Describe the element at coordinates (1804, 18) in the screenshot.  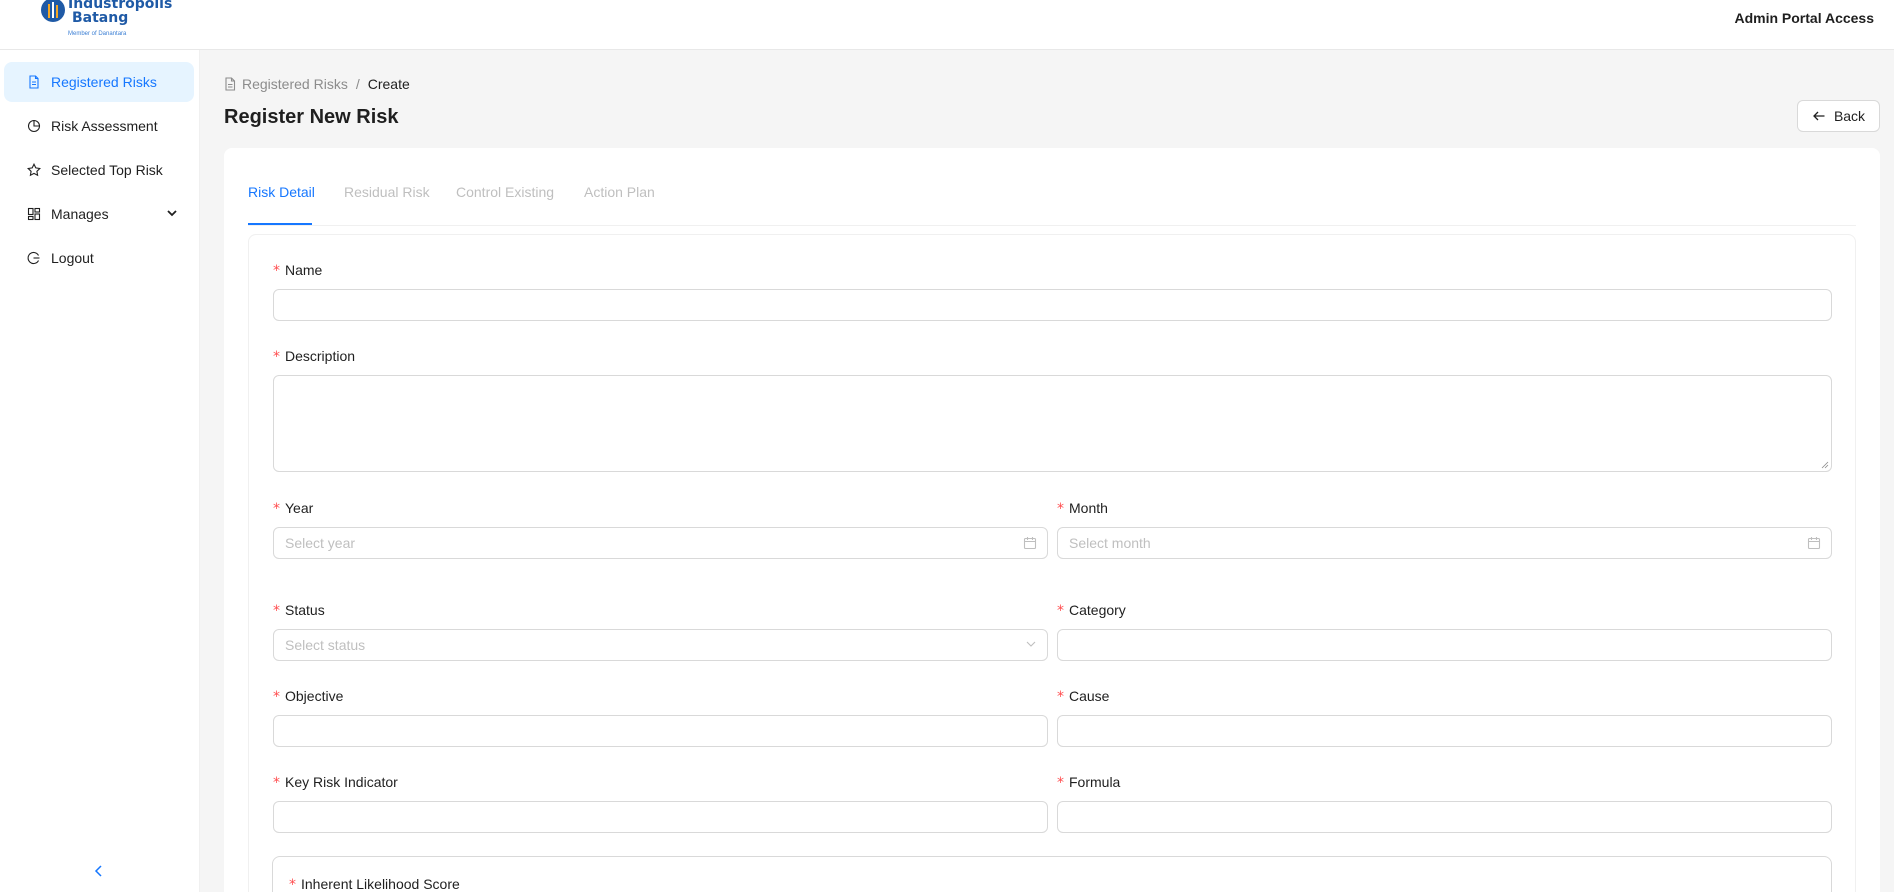
I see `admin-portal-label: Admin Portal Access` at that location.